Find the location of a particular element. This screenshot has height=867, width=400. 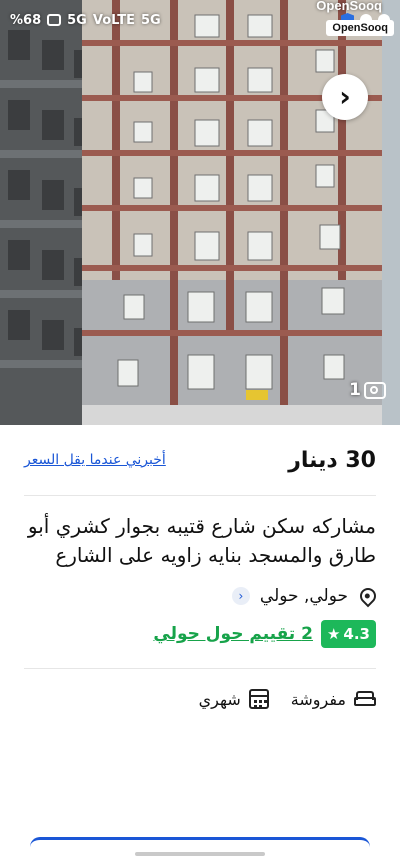

chevron-left-icon: ‹ is located at coordinates (240, 596).